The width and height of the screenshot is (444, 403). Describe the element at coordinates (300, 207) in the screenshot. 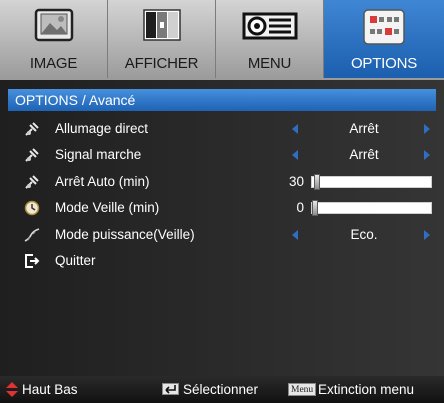

I see `slider-value: 0` at that location.